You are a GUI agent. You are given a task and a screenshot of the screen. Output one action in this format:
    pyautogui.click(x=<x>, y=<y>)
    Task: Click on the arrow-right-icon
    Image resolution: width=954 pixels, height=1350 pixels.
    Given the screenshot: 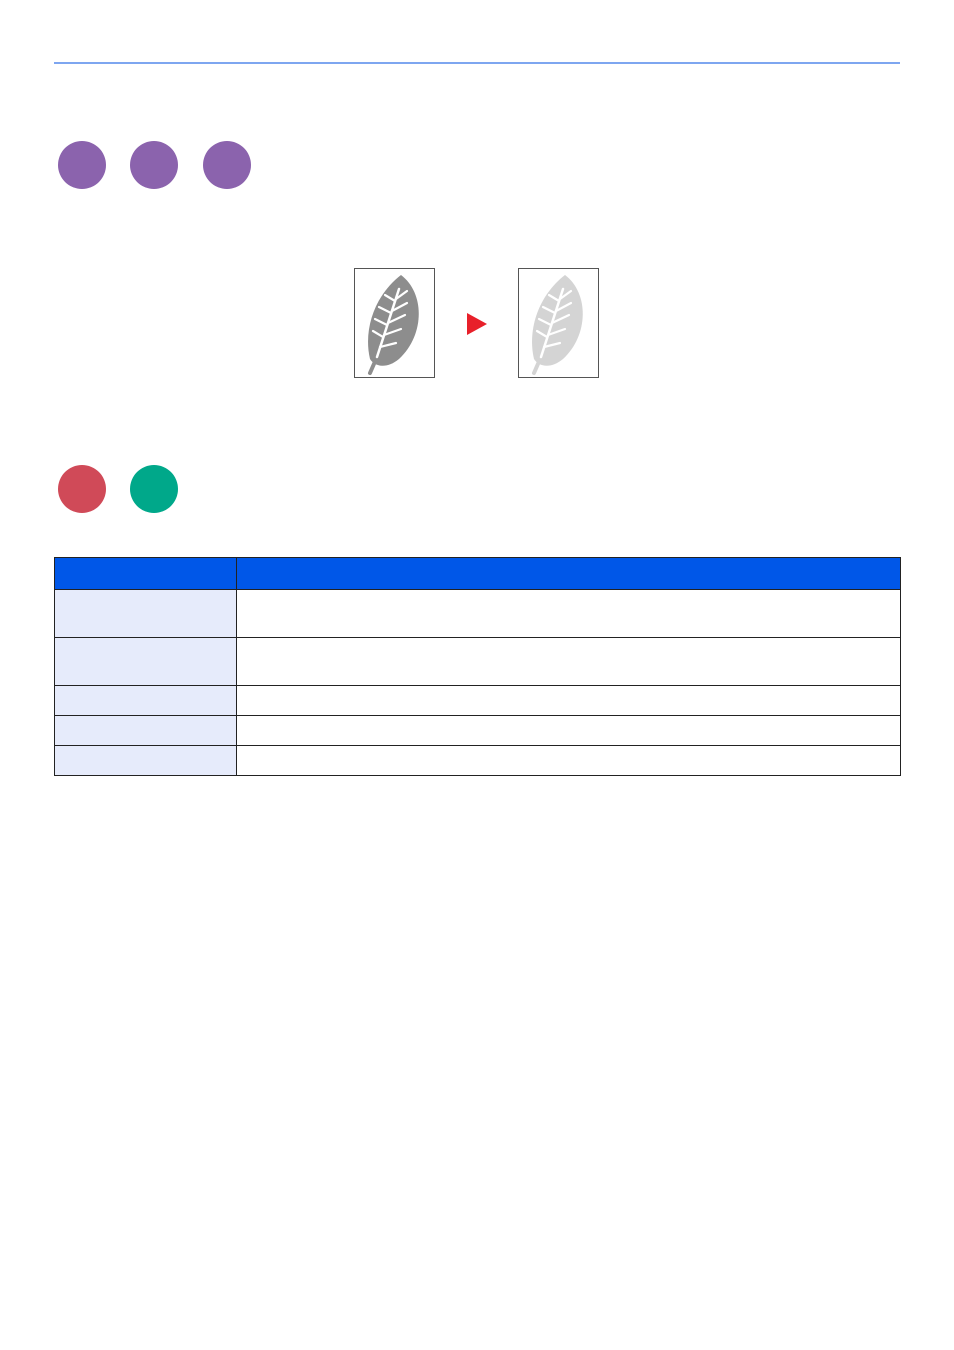 What is the action you would take?
    pyautogui.click(x=477, y=324)
    